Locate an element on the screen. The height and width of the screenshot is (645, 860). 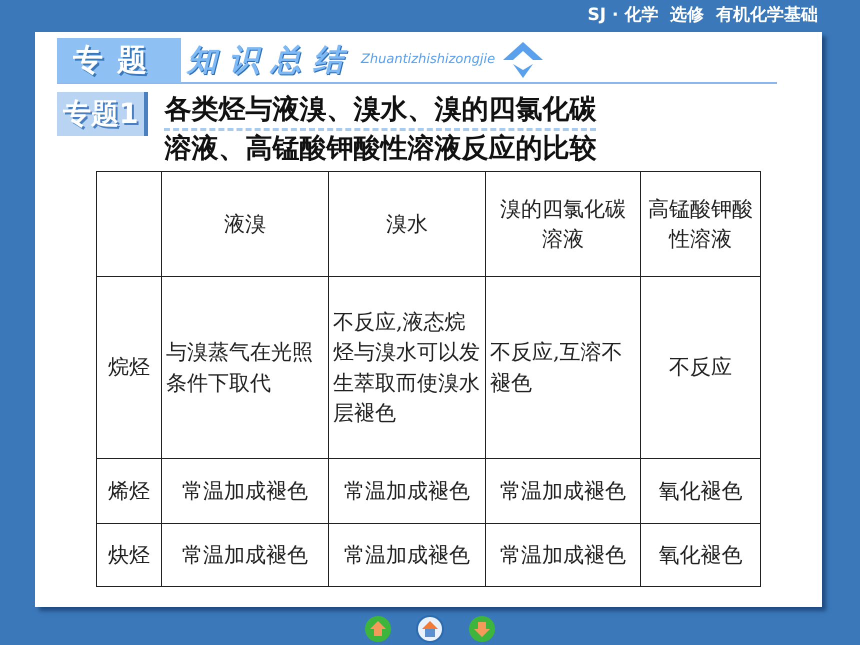
home-button is located at coordinates (430, 629).